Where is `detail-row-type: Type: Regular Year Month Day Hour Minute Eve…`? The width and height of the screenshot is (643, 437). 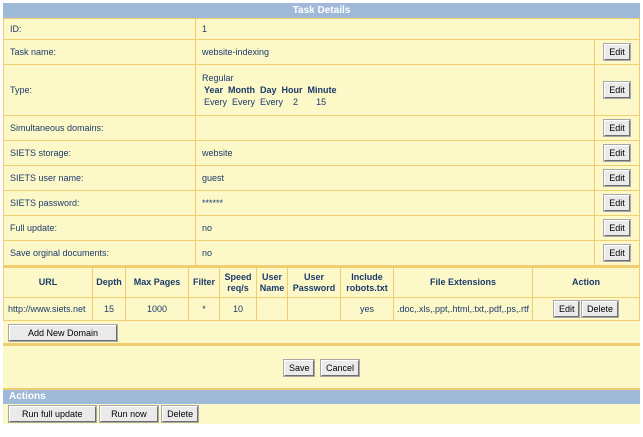 detail-row-type: Type: Regular Year Month Day Hour Minute Eve… is located at coordinates (321, 90).